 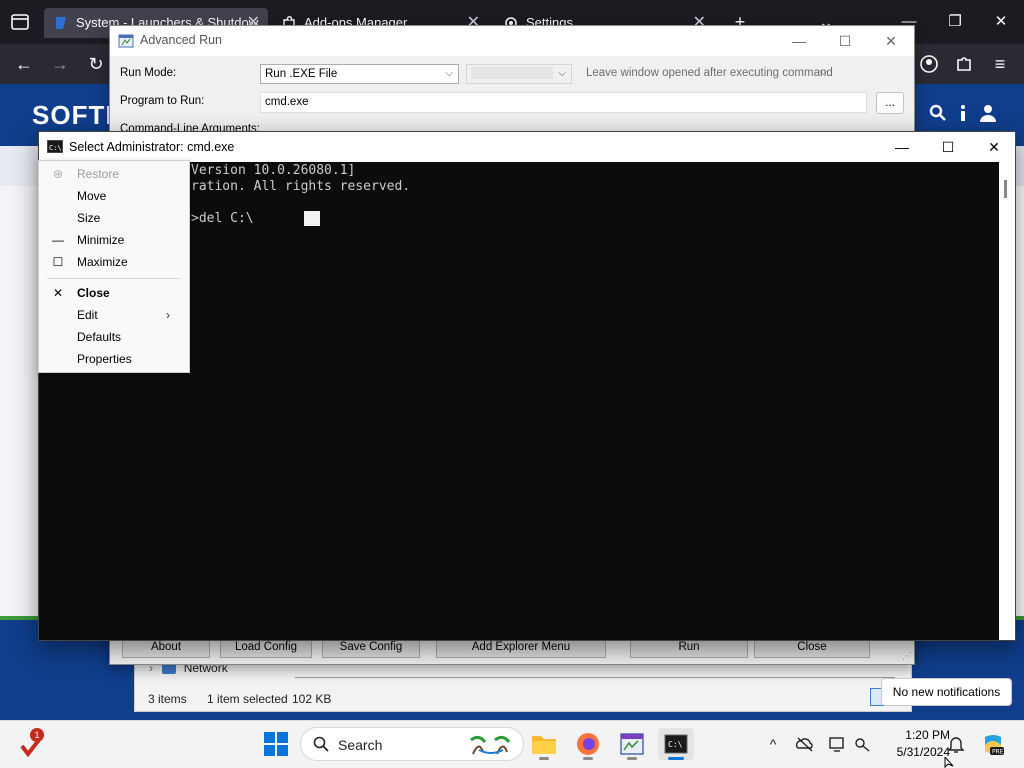 I want to click on clock-time: 1:20 PM, so click(x=927, y=735).